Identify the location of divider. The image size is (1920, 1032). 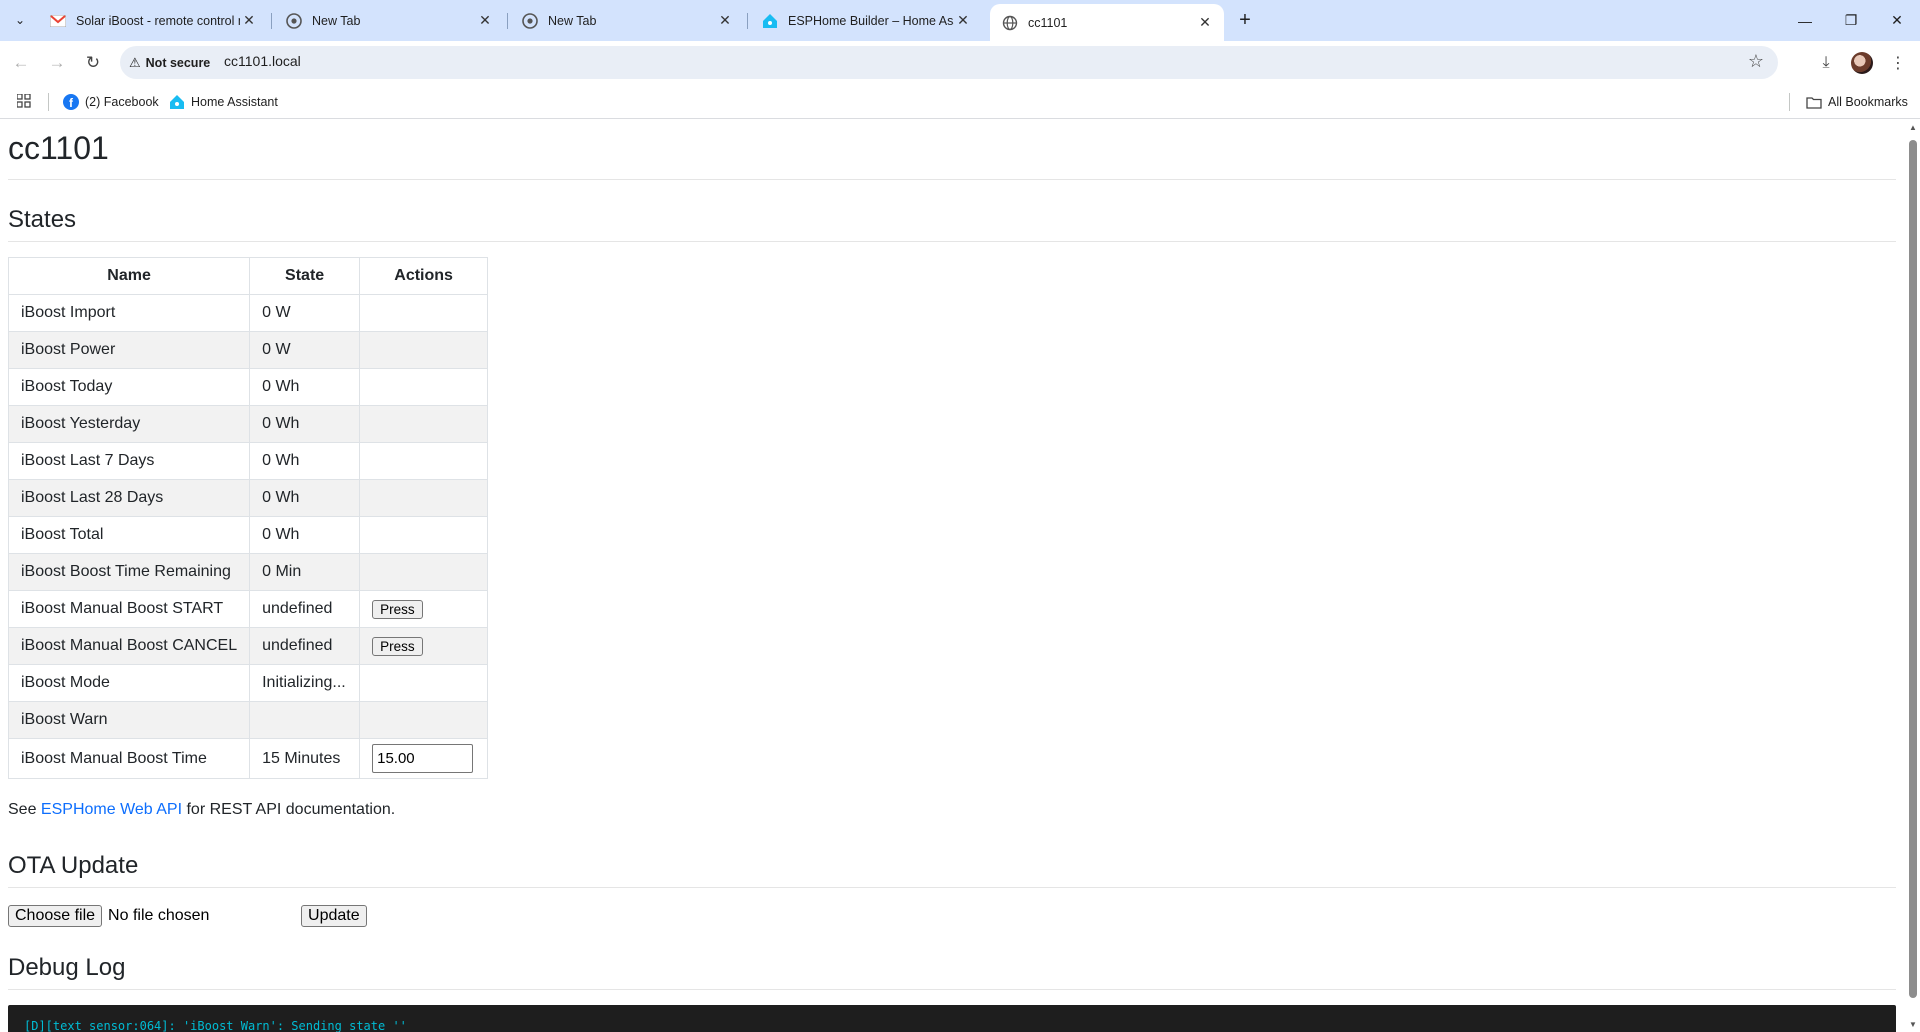
(952, 887).